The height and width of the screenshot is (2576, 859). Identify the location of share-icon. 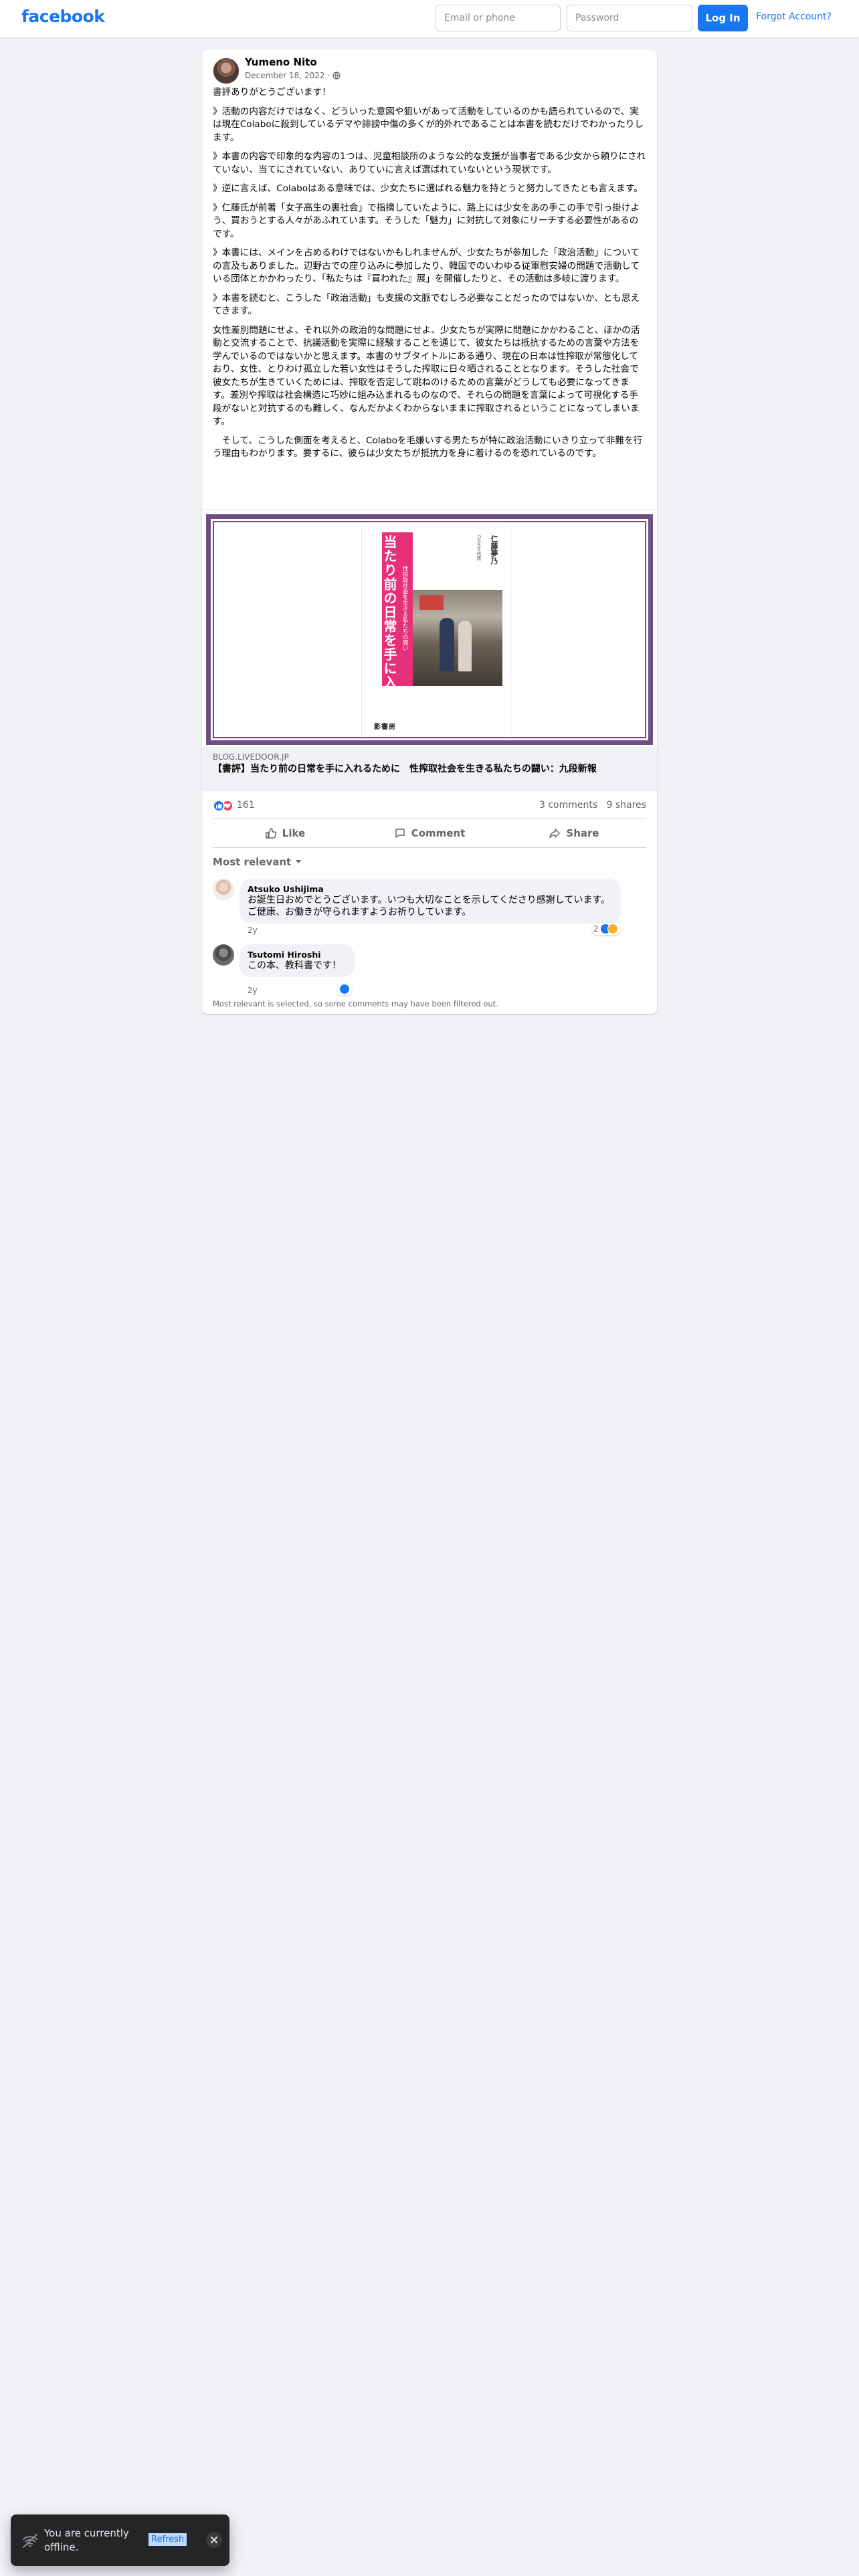
(555, 834).